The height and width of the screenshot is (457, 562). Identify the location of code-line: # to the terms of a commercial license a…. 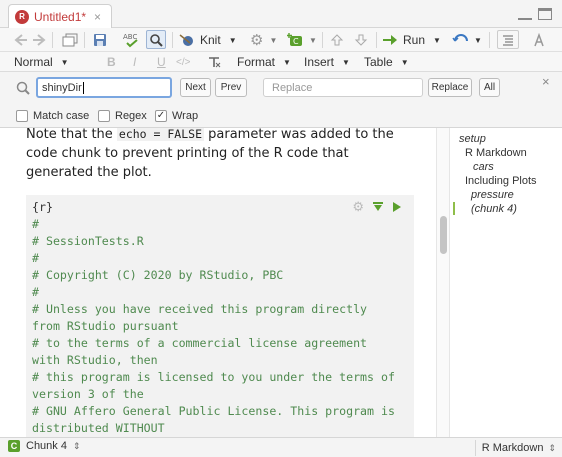
(200, 343).